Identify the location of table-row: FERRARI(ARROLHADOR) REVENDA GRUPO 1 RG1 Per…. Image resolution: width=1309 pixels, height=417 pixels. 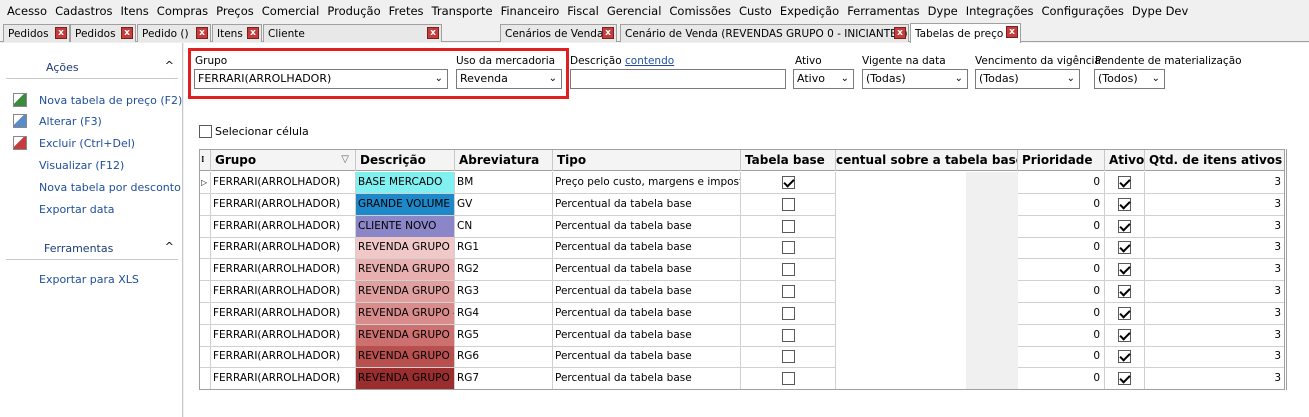
(742, 248).